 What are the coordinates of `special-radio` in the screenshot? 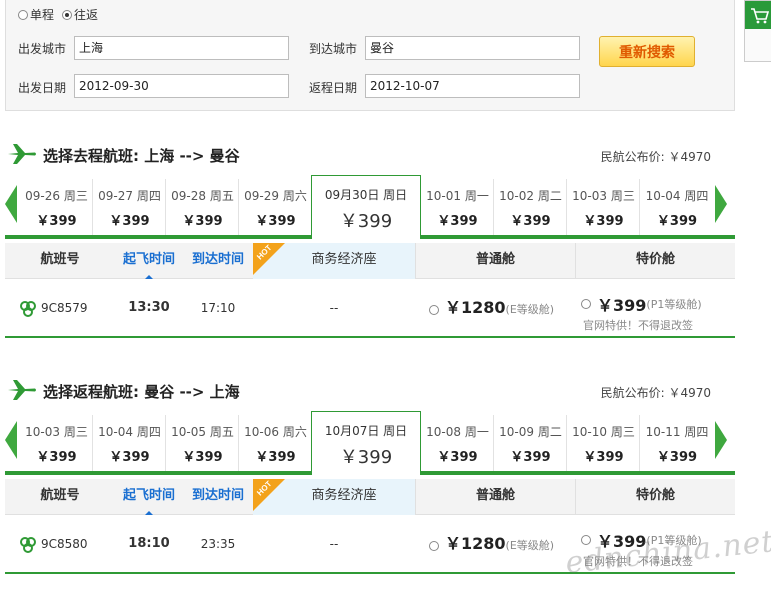 It's located at (586, 304).